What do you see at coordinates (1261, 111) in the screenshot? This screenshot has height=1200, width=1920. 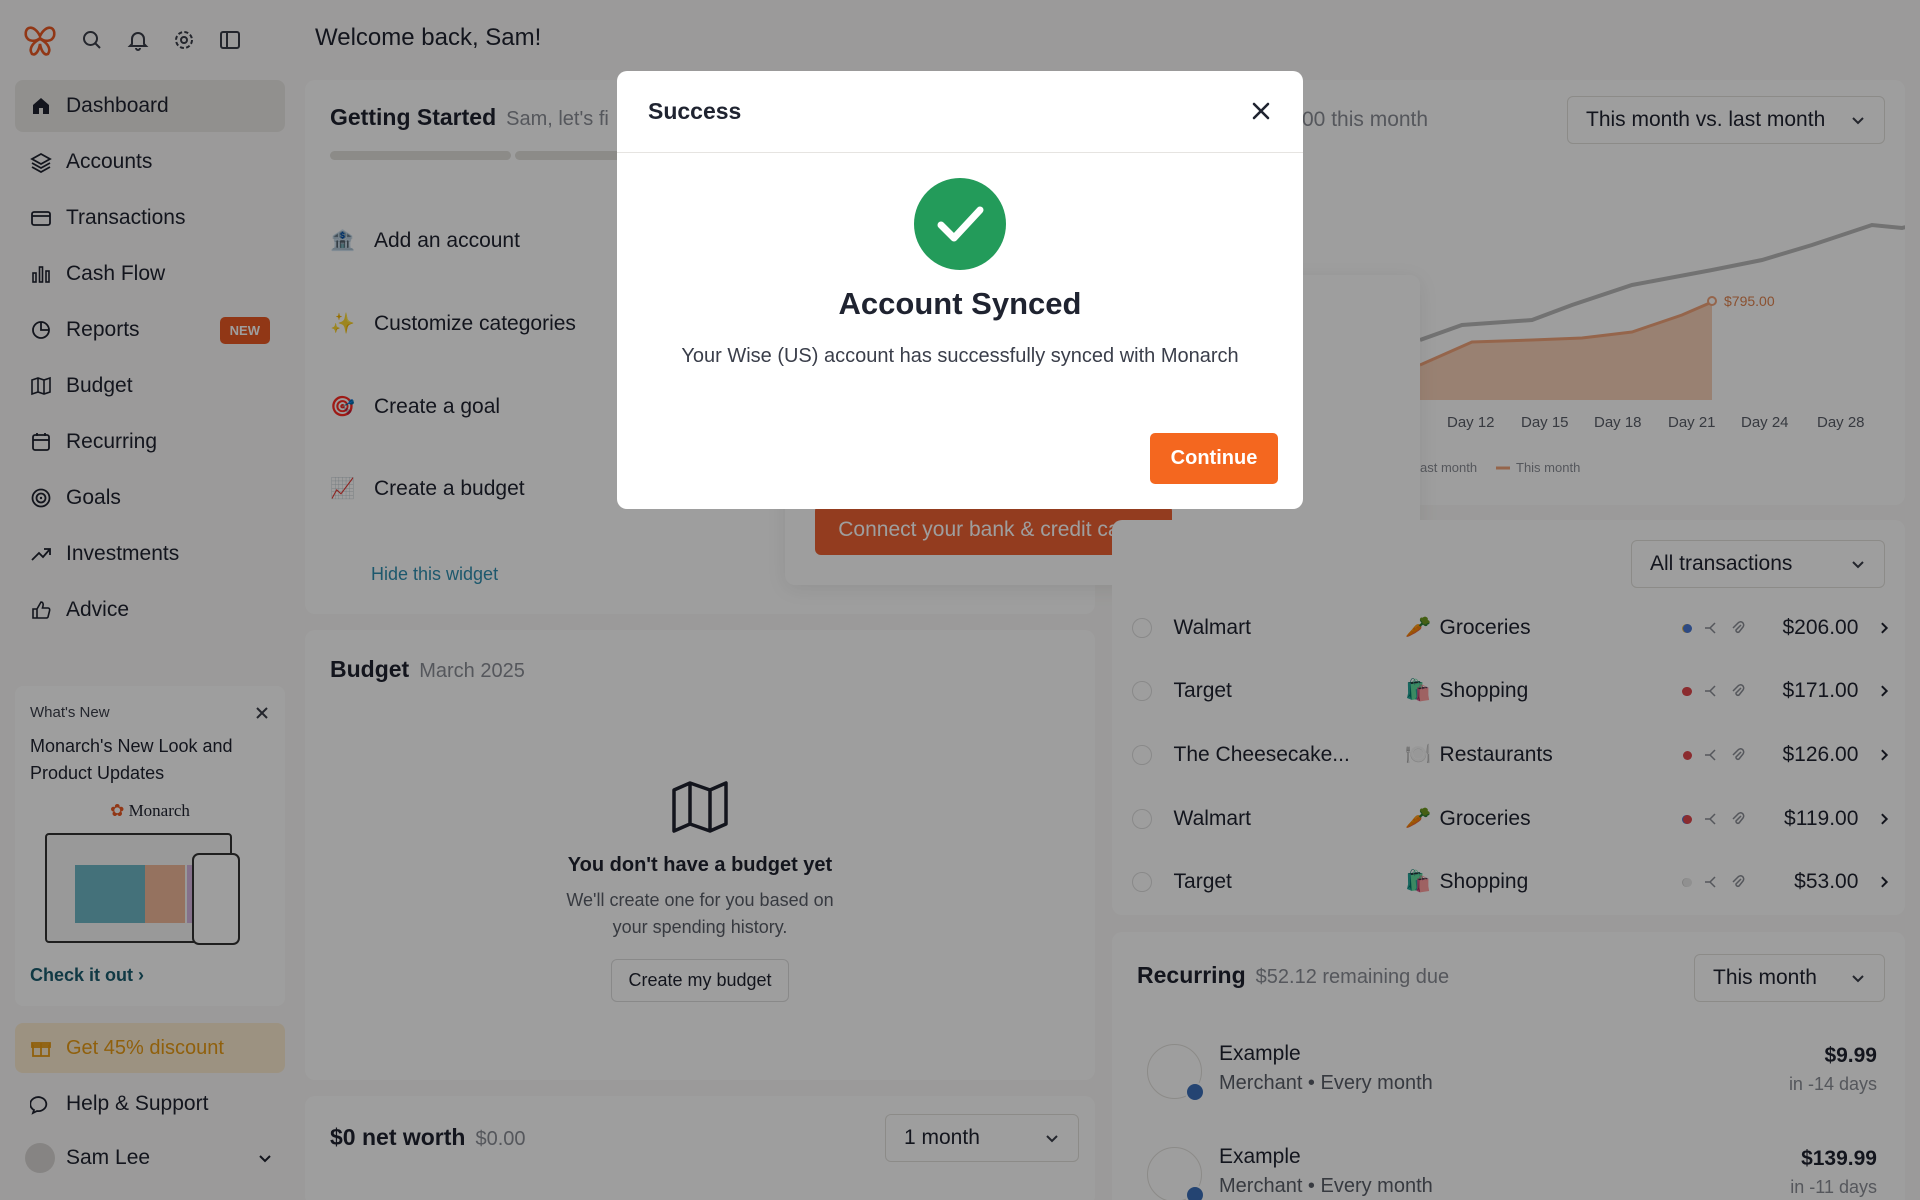 I see `close-icon` at bounding box center [1261, 111].